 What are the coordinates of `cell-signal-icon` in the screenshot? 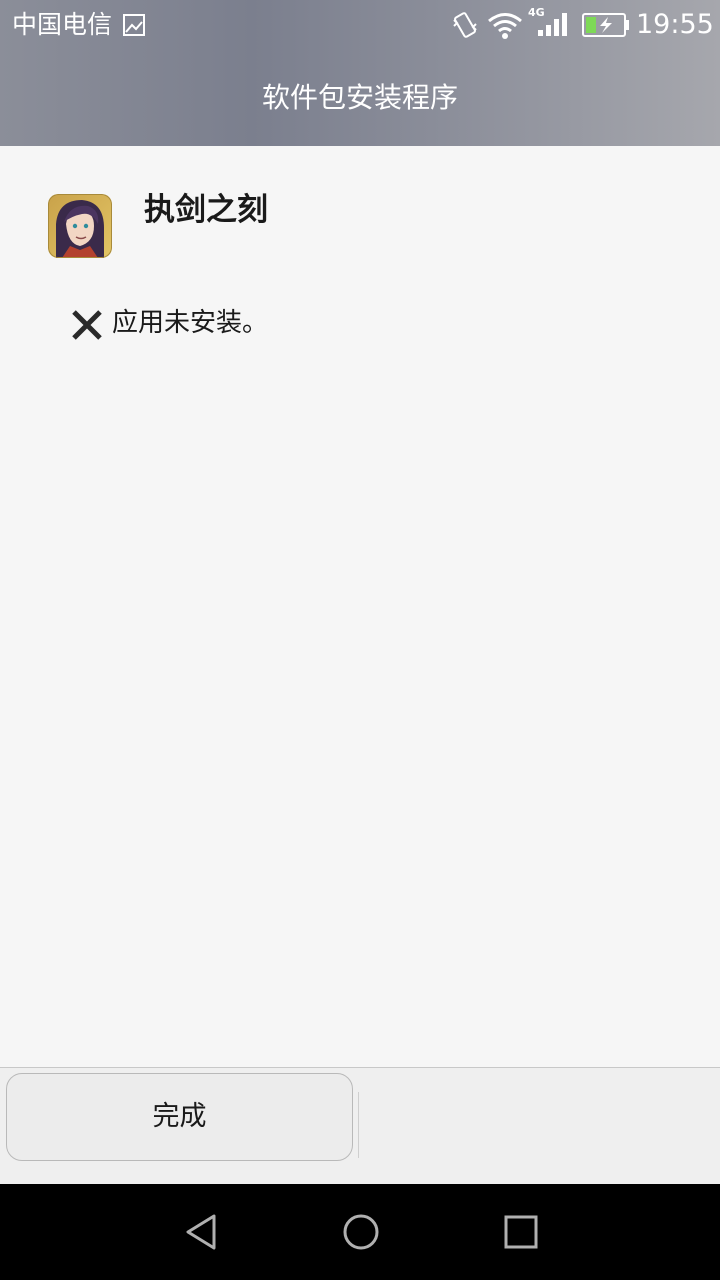 It's located at (553, 24).